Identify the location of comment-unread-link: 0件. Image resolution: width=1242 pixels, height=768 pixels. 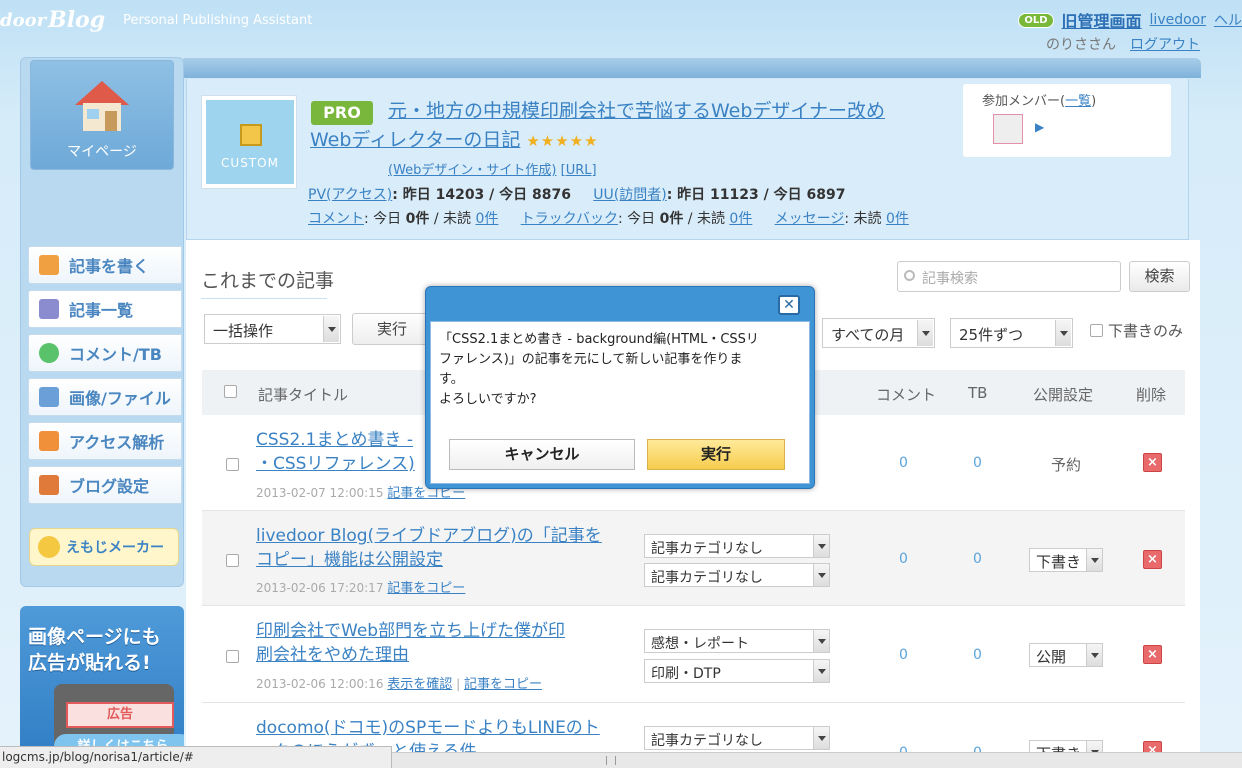
(486, 219).